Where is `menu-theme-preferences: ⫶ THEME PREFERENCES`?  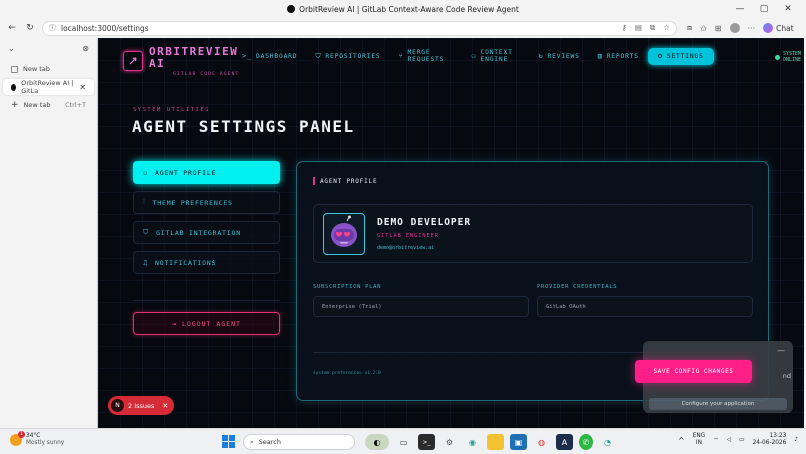 menu-theme-preferences: ⫶ THEME PREFERENCES is located at coordinates (206, 202).